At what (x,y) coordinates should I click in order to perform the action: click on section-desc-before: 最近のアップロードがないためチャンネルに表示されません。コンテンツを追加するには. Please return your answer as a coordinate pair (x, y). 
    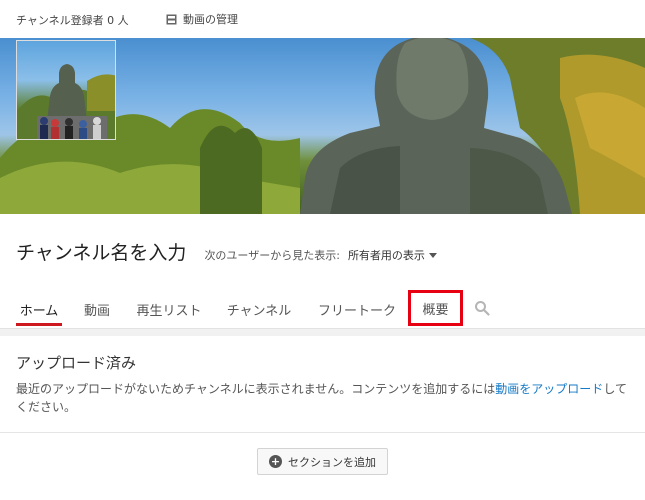
    Looking at the image, I should click on (256, 389).